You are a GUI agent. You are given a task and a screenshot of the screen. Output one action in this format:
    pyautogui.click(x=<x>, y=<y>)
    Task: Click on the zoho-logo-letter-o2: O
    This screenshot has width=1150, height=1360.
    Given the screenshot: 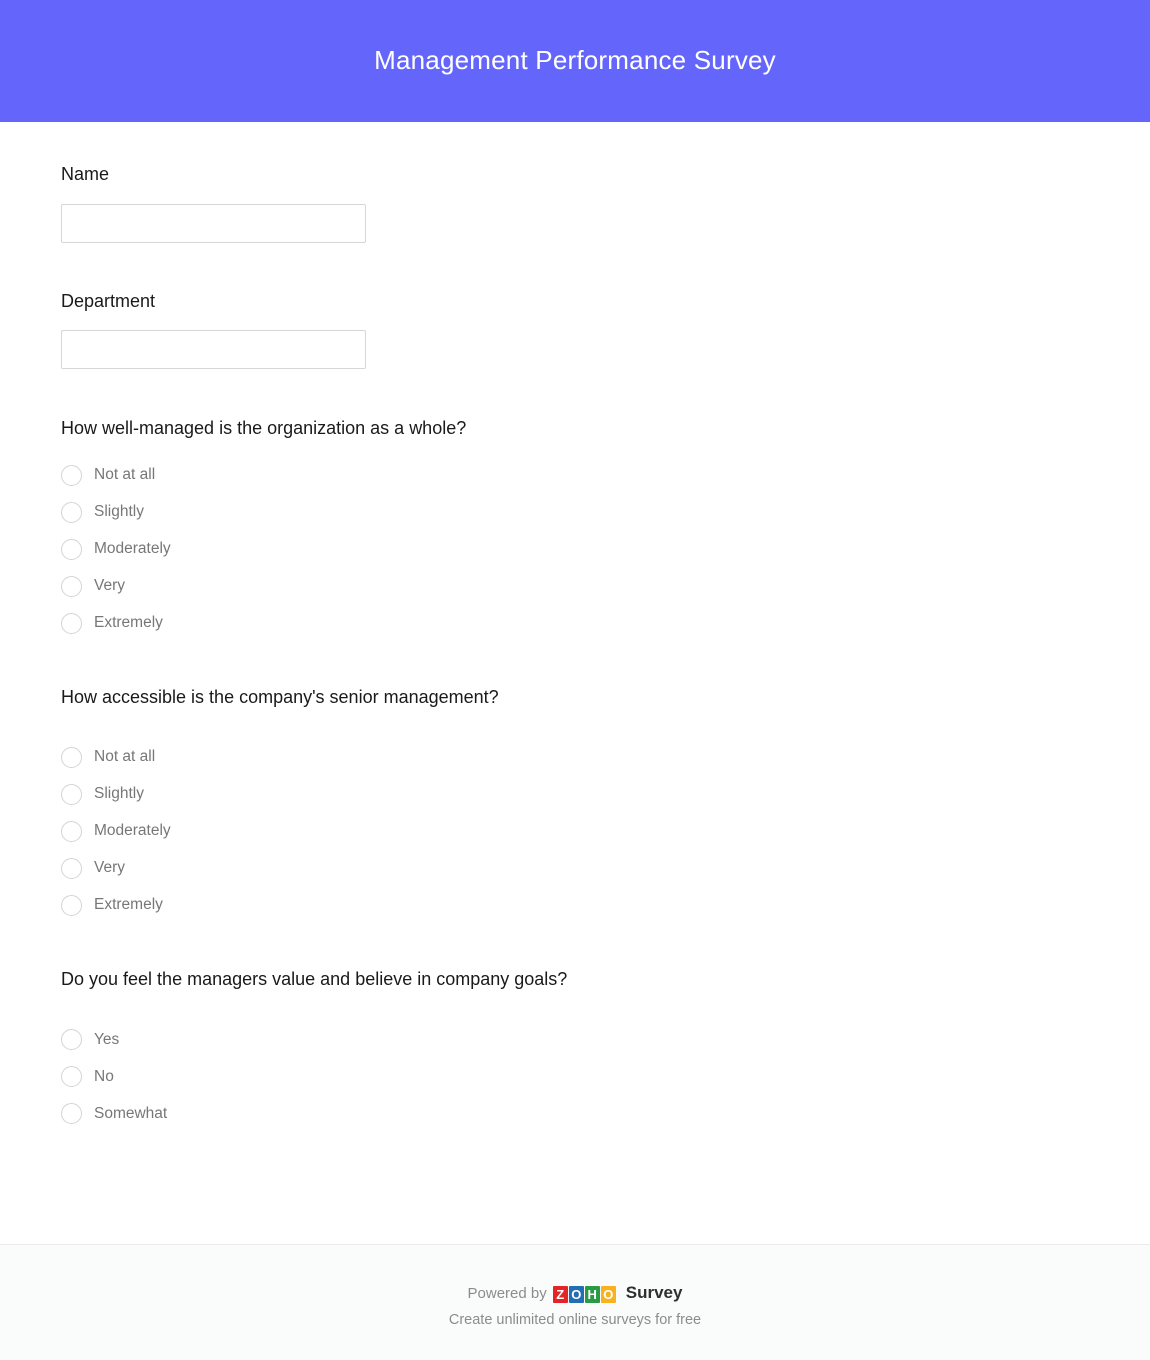 What is the action you would take?
    pyautogui.click(x=608, y=1294)
    